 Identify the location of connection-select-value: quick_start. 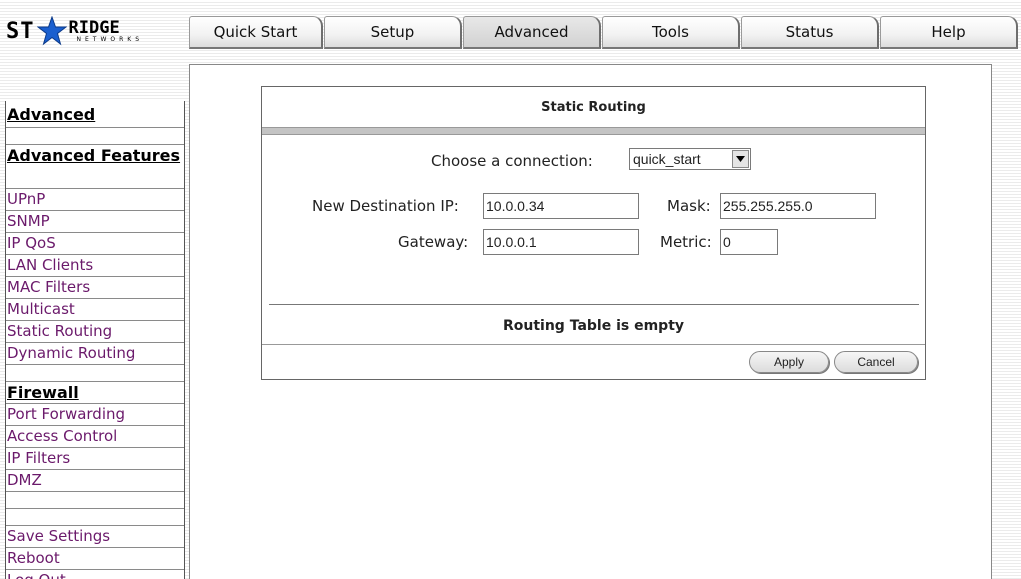
(667, 159).